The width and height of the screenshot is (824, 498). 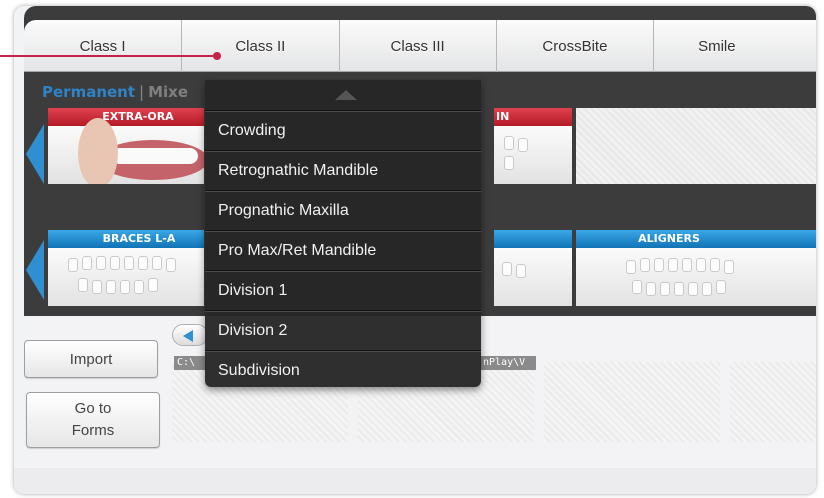 What do you see at coordinates (343, 130) in the screenshot?
I see `menu-item-crowding: Crowding` at bounding box center [343, 130].